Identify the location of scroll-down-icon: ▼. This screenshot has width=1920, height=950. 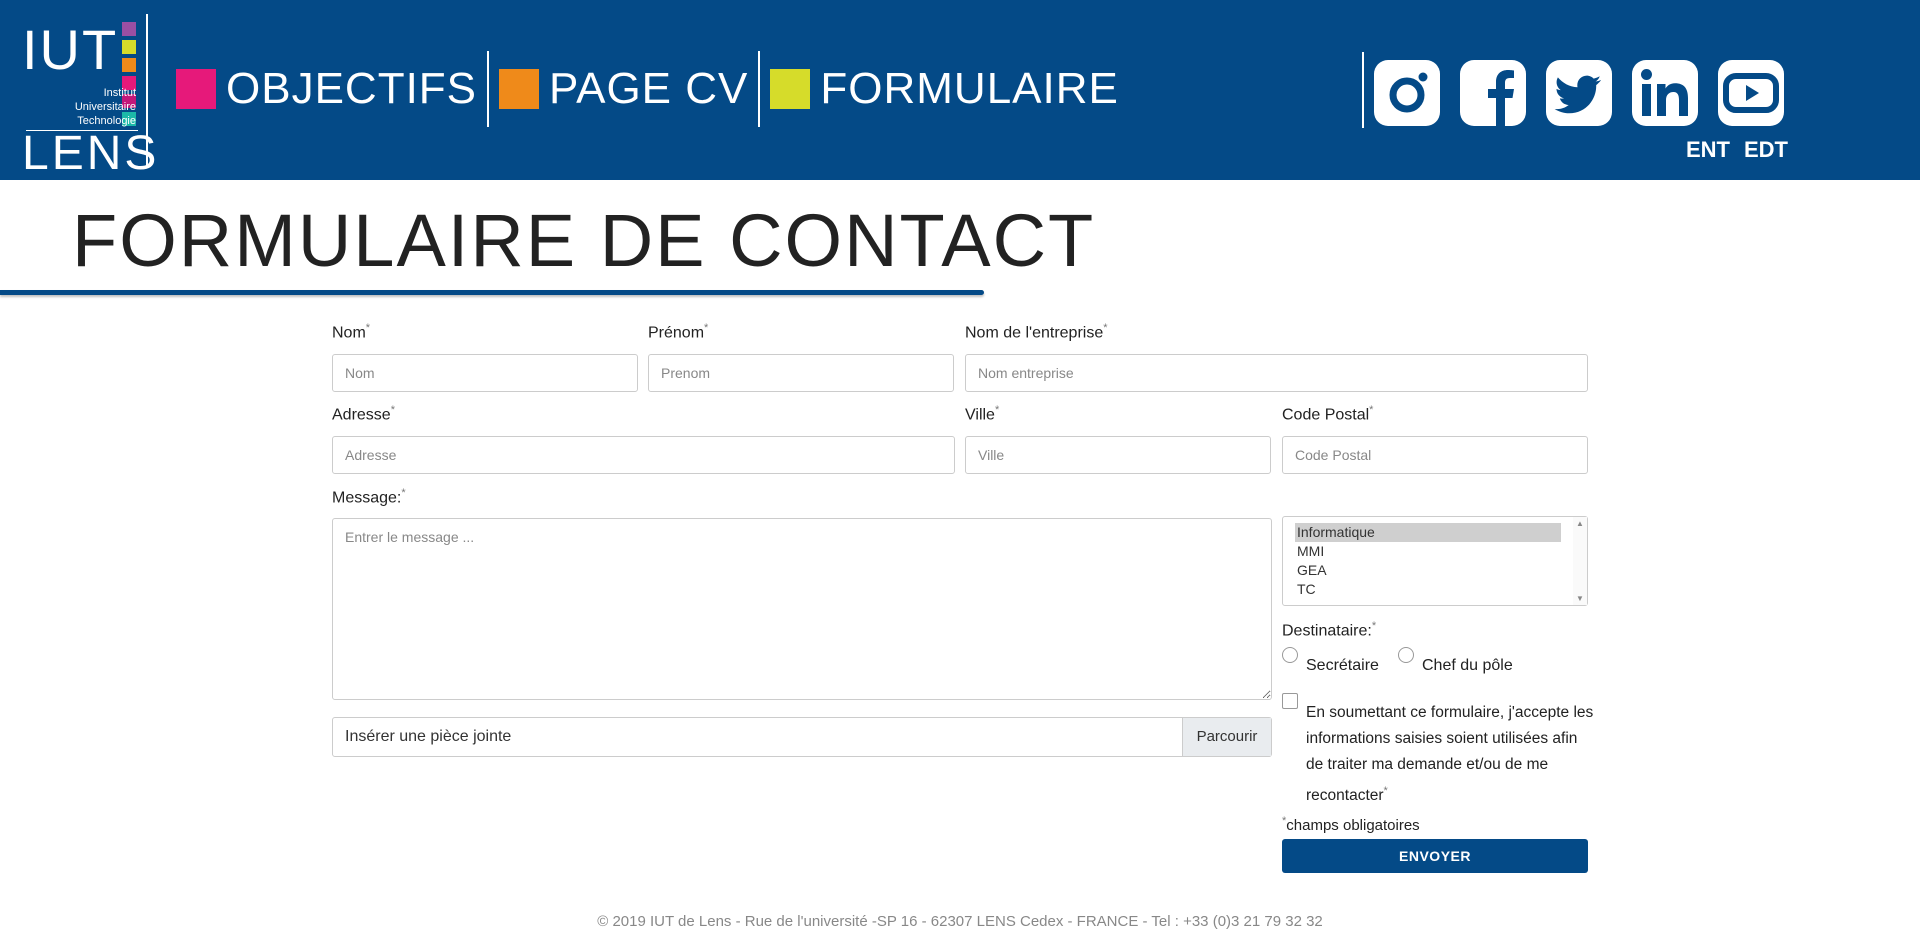
(1580, 598).